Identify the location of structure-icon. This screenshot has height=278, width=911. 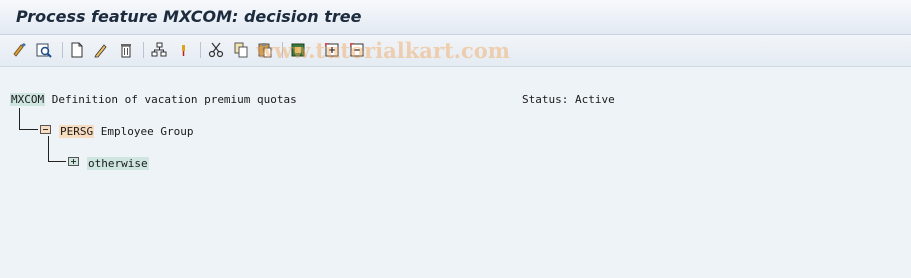
(159, 50).